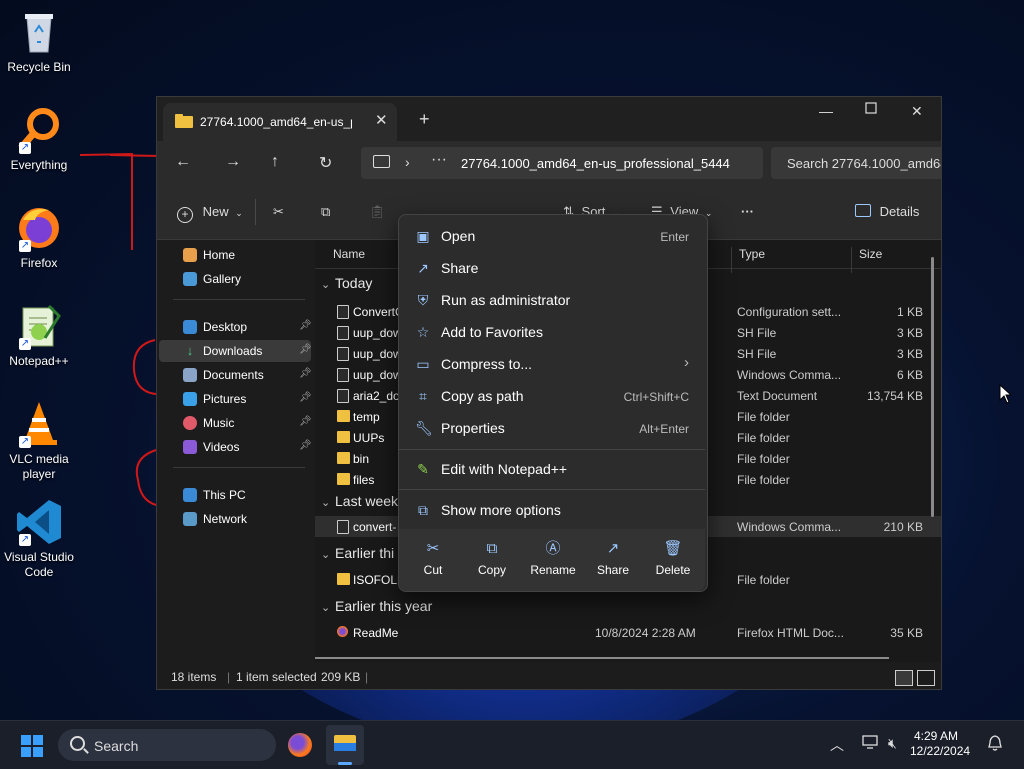 This screenshot has width=1024, height=769. What do you see at coordinates (39, 441) in the screenshot?
I see `desktop-icon-vlc: ↗ VLC media player` at bounding box center [39, 441].